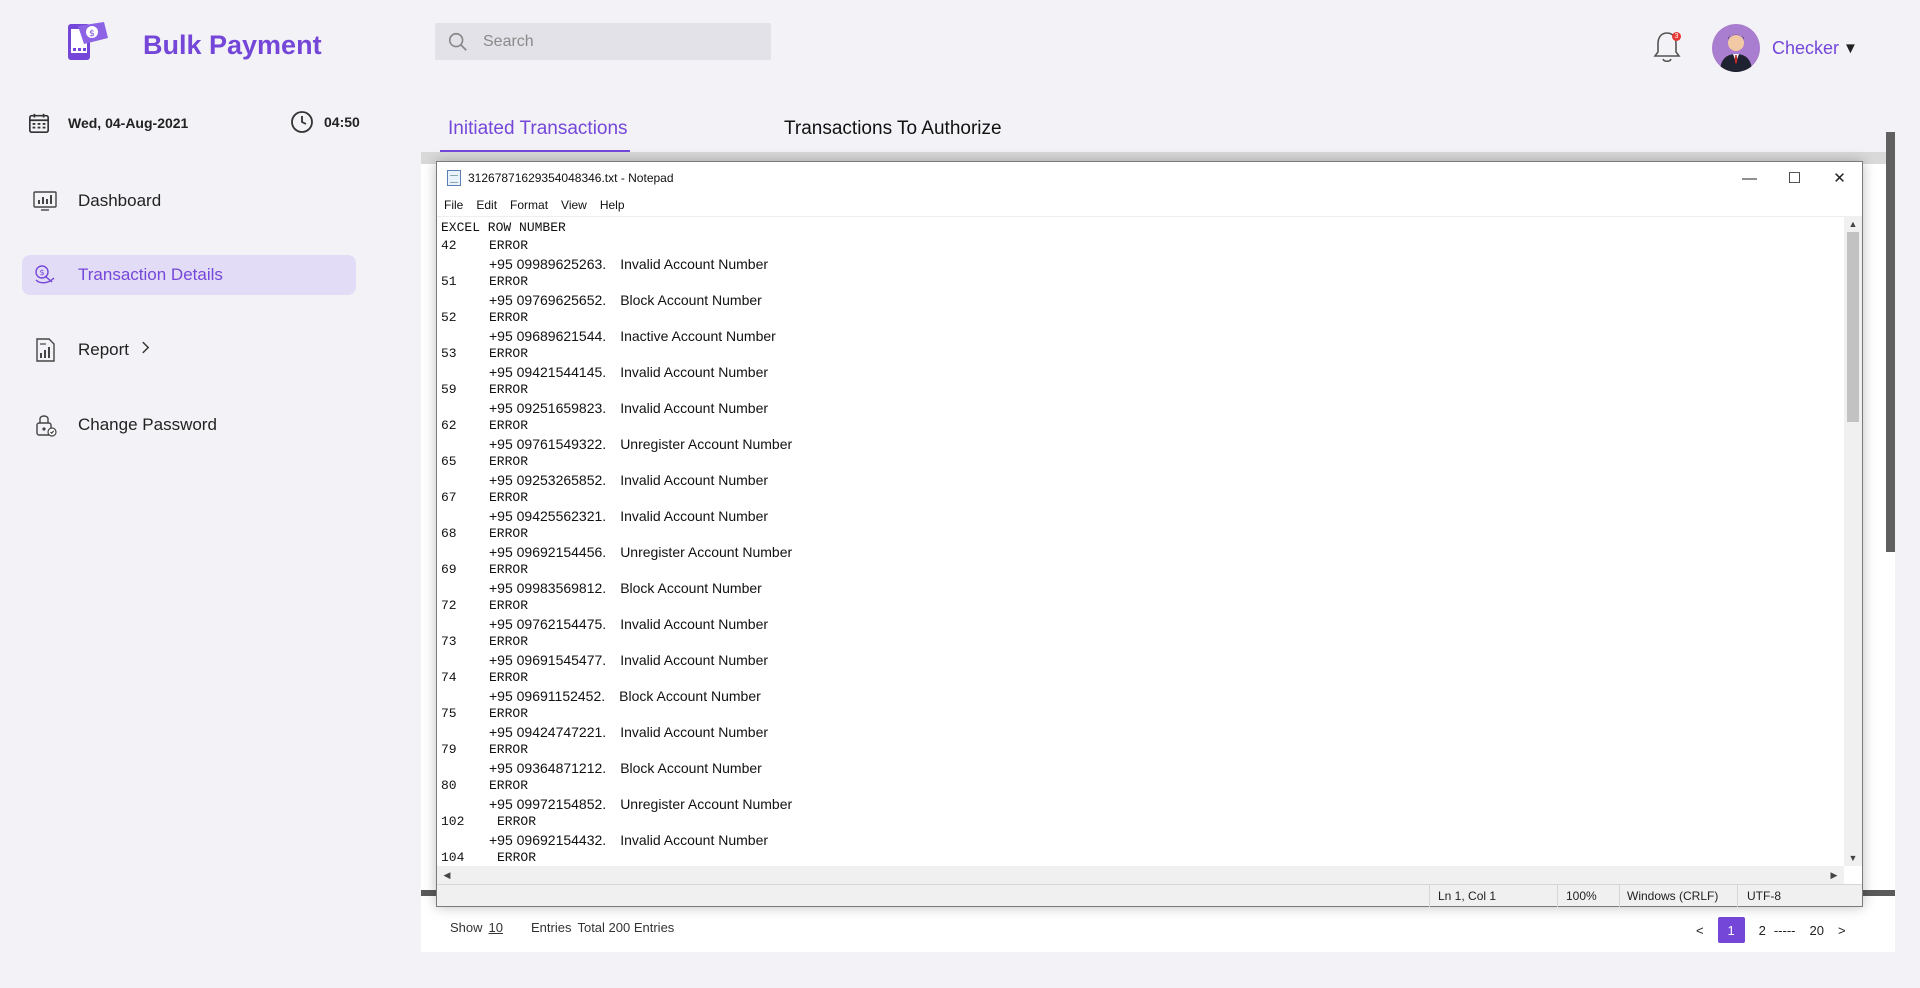 The height and width of the screenshot is (988, 1920). I want to click on app-title: Bulk Payment, so click(232, 45).